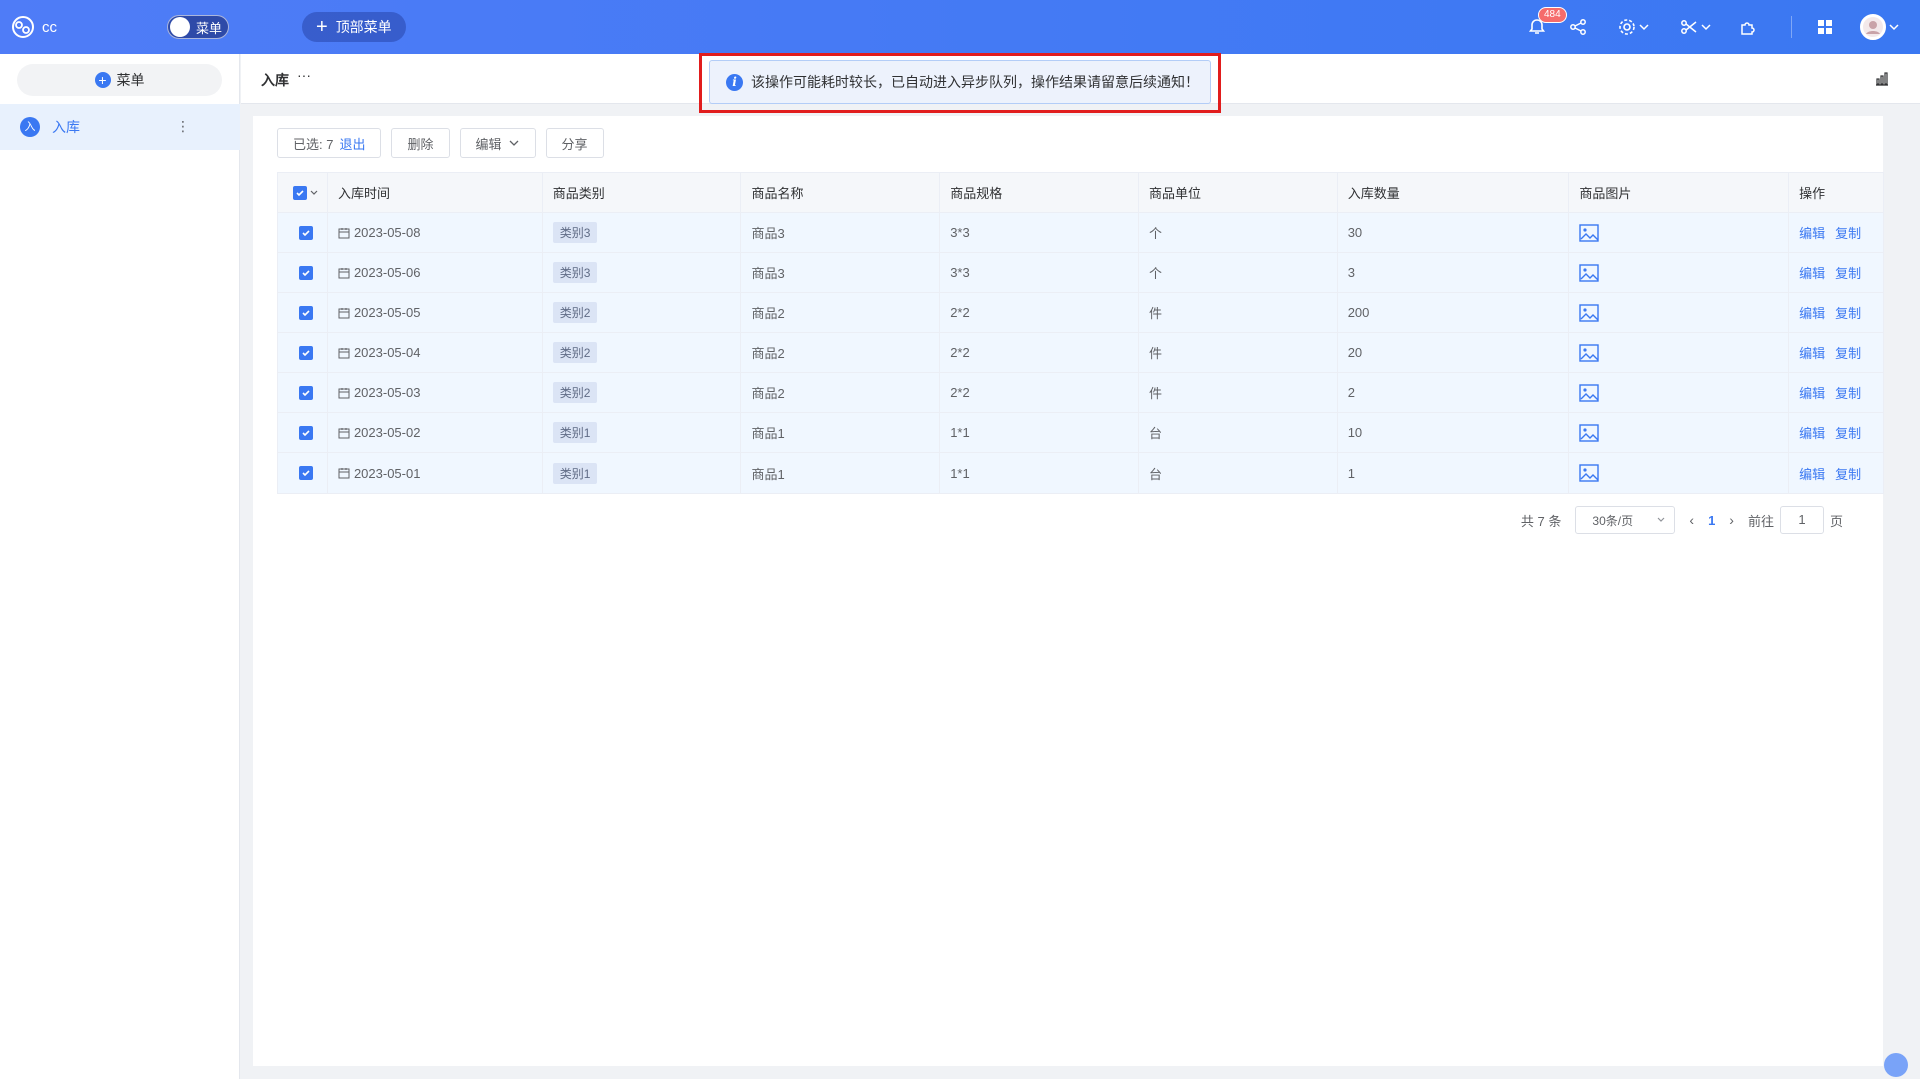 The width and height of the screenshot is (1920, 1079). I want to click on share-button: 分享, so click(574, 143).